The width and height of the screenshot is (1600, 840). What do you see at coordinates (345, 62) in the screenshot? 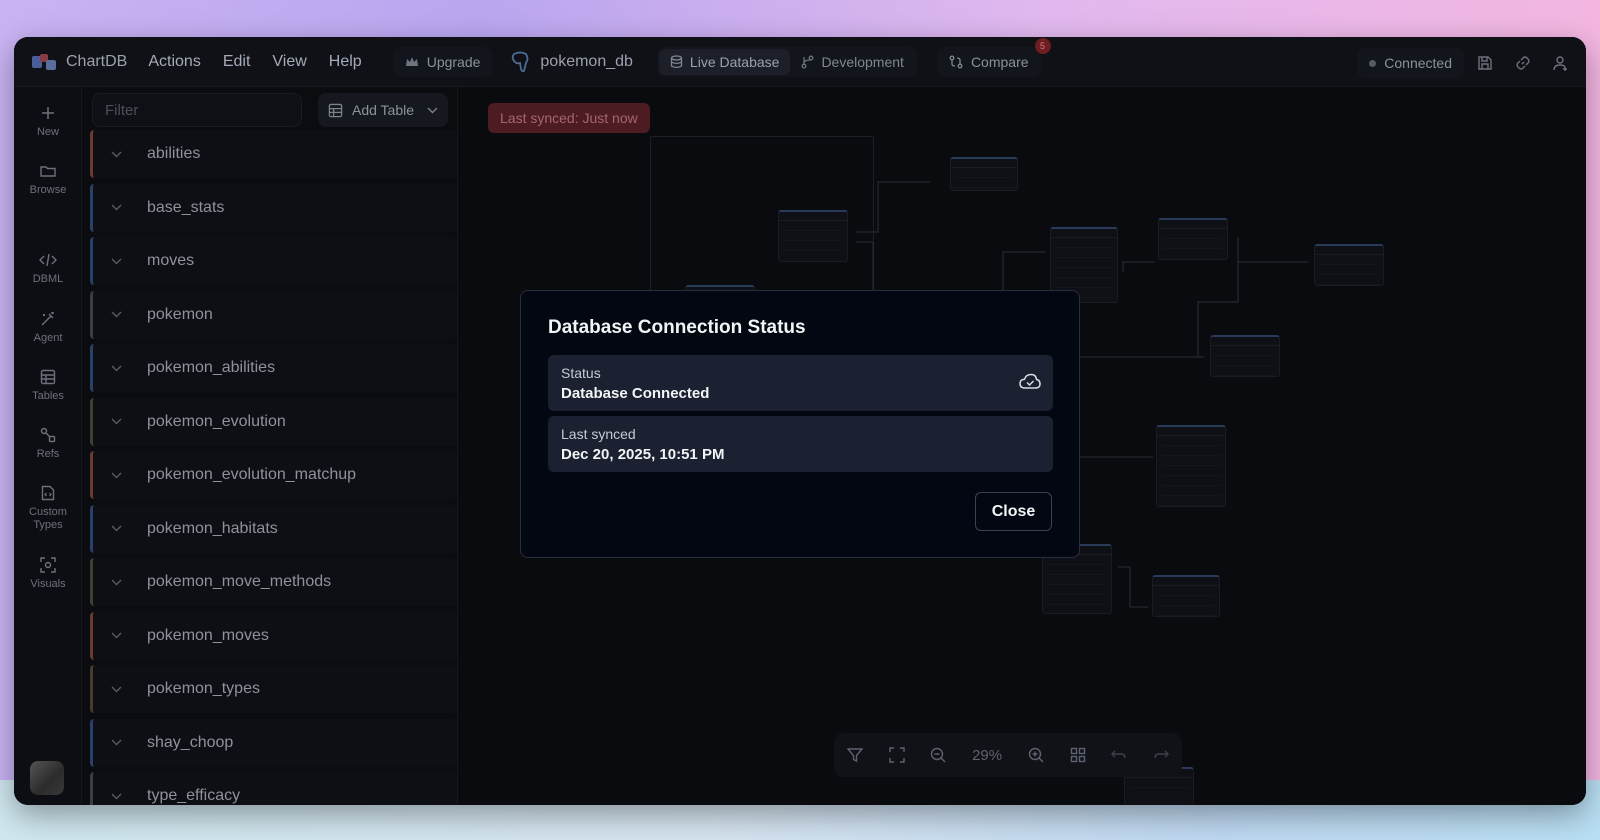
I see `menu-help: Help` at bounding box center [345, 62].